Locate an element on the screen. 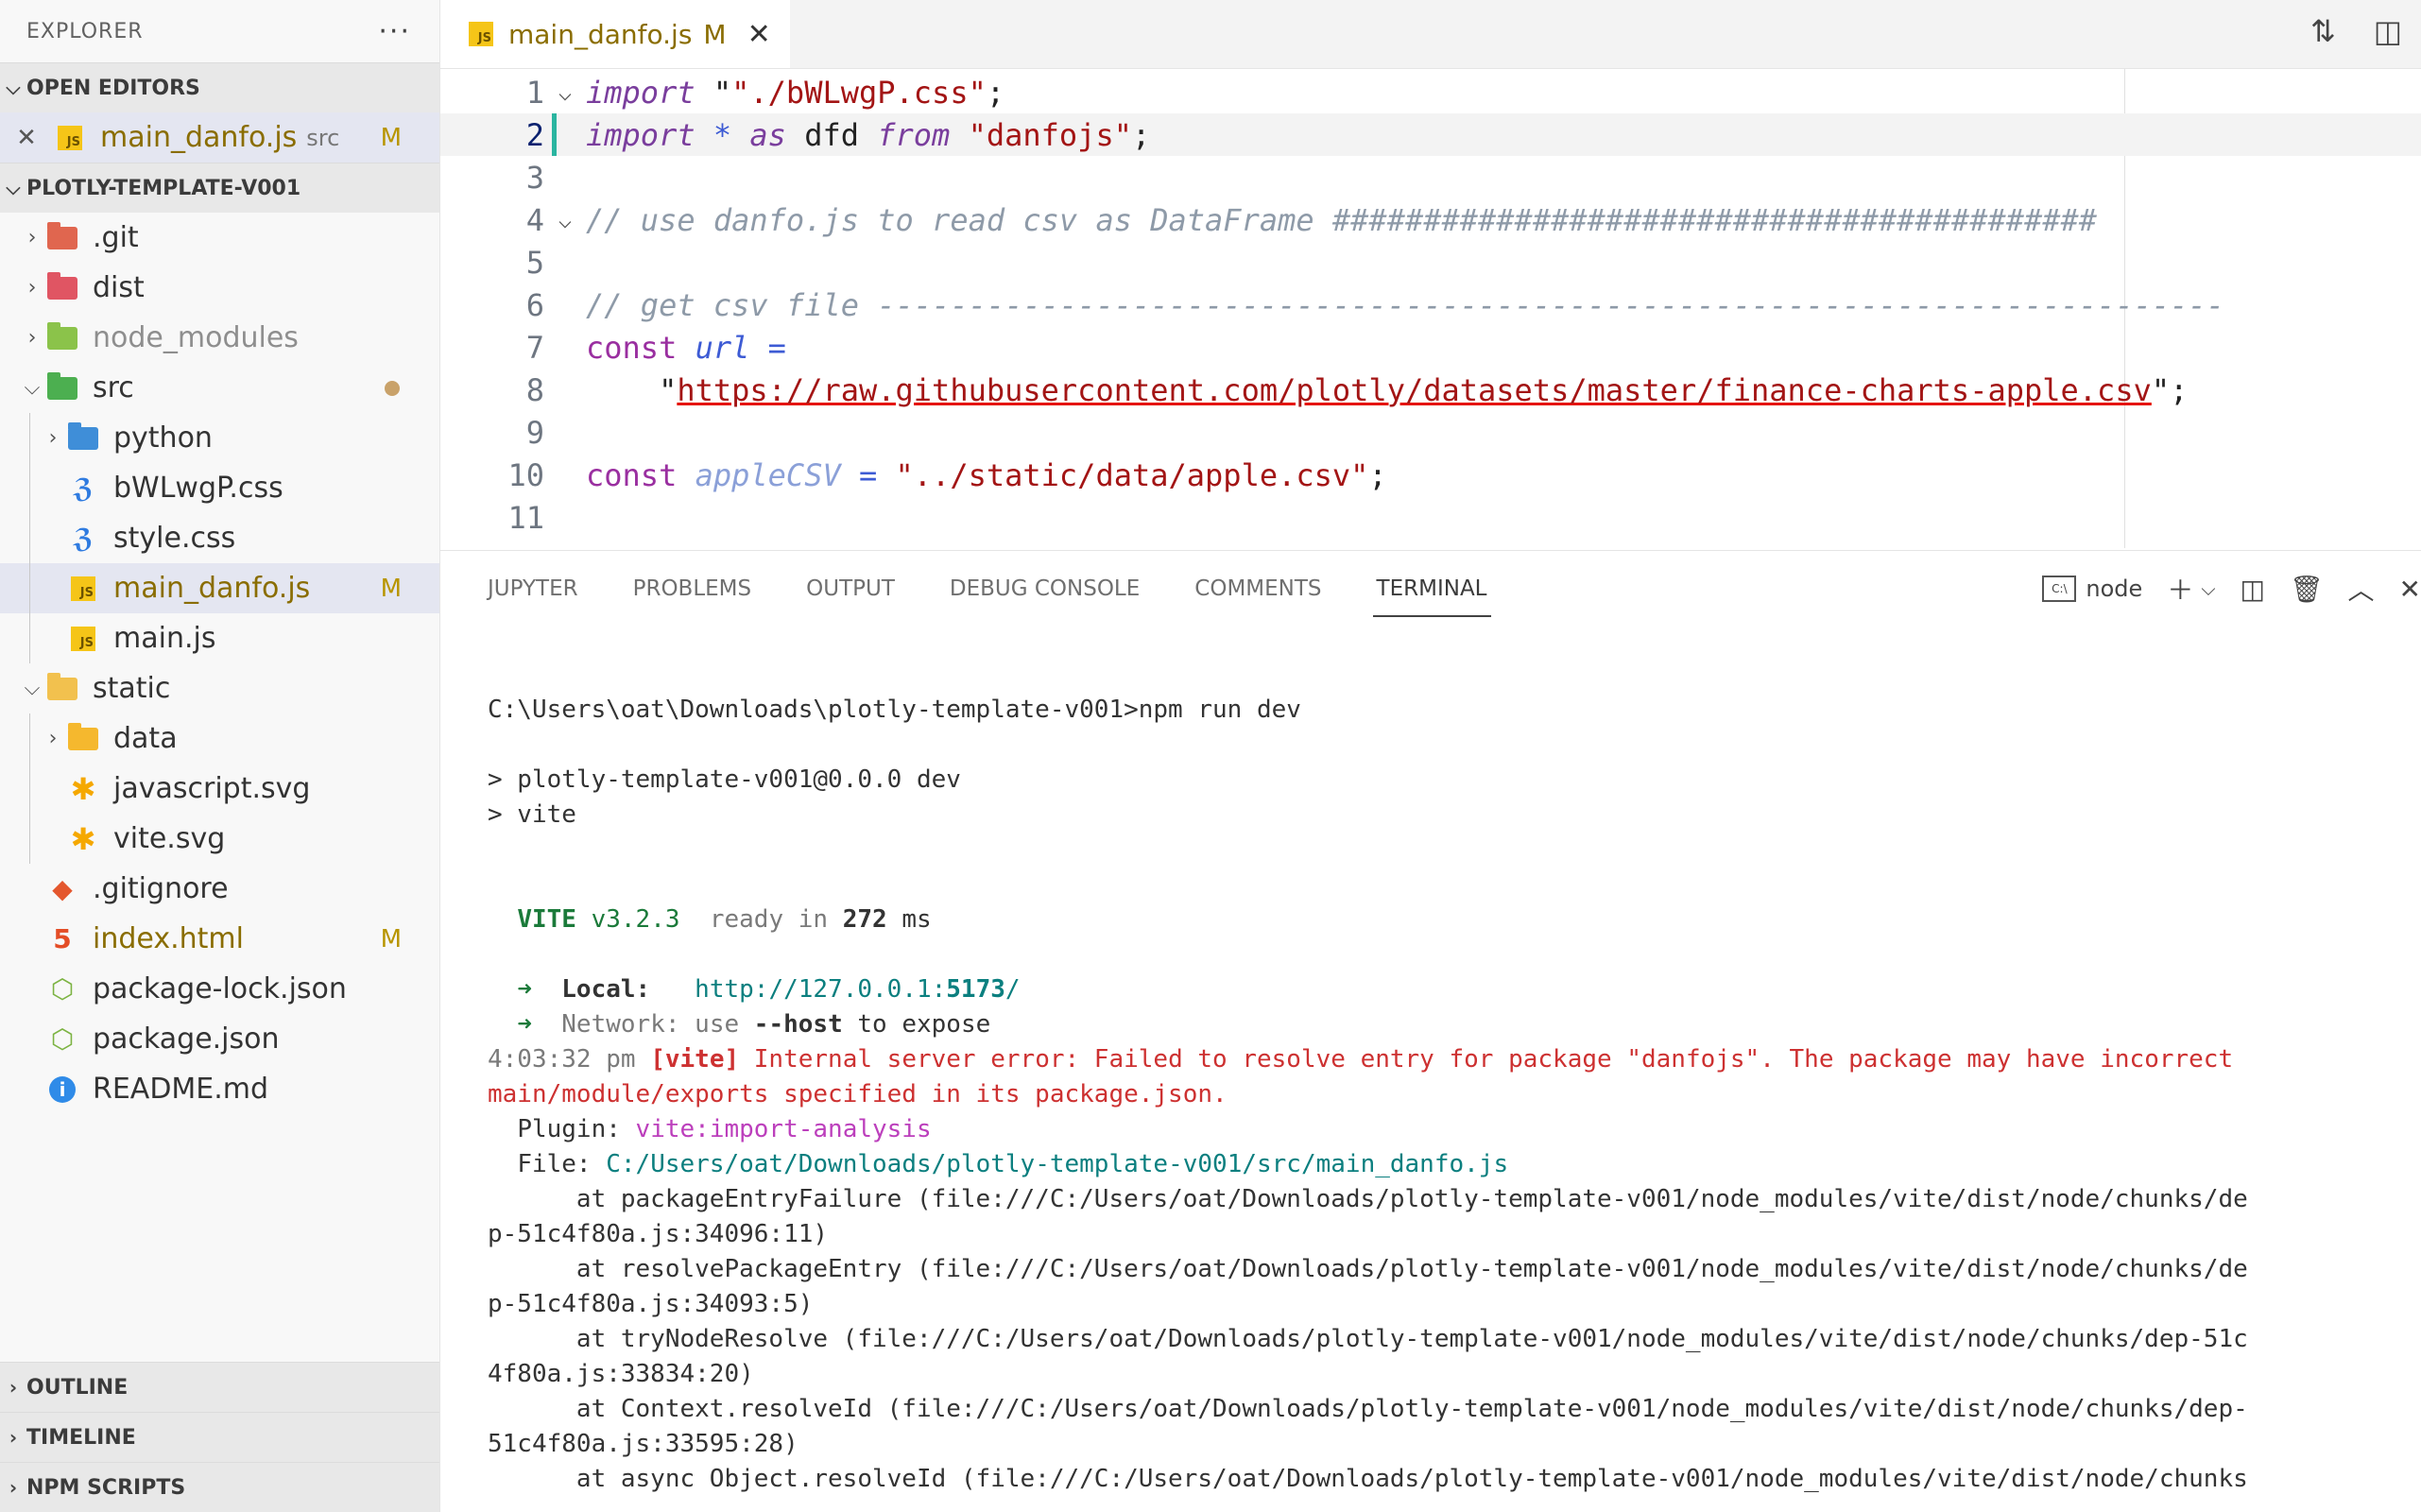 This screenshot has width=2421, height=1512. split-editor-icon: ◫ is located at coordinates (2388, 31).